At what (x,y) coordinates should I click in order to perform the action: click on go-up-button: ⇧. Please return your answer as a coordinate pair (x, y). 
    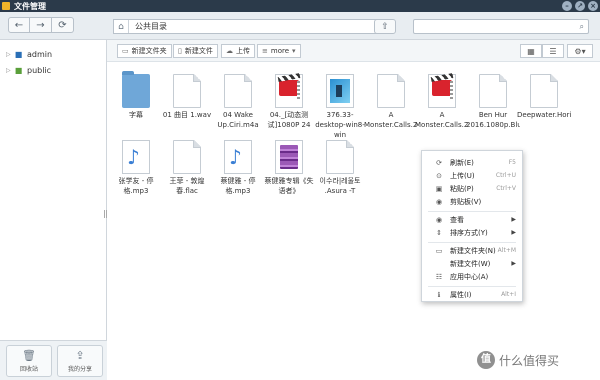
    Looking at the image, I should click on (385, 26).